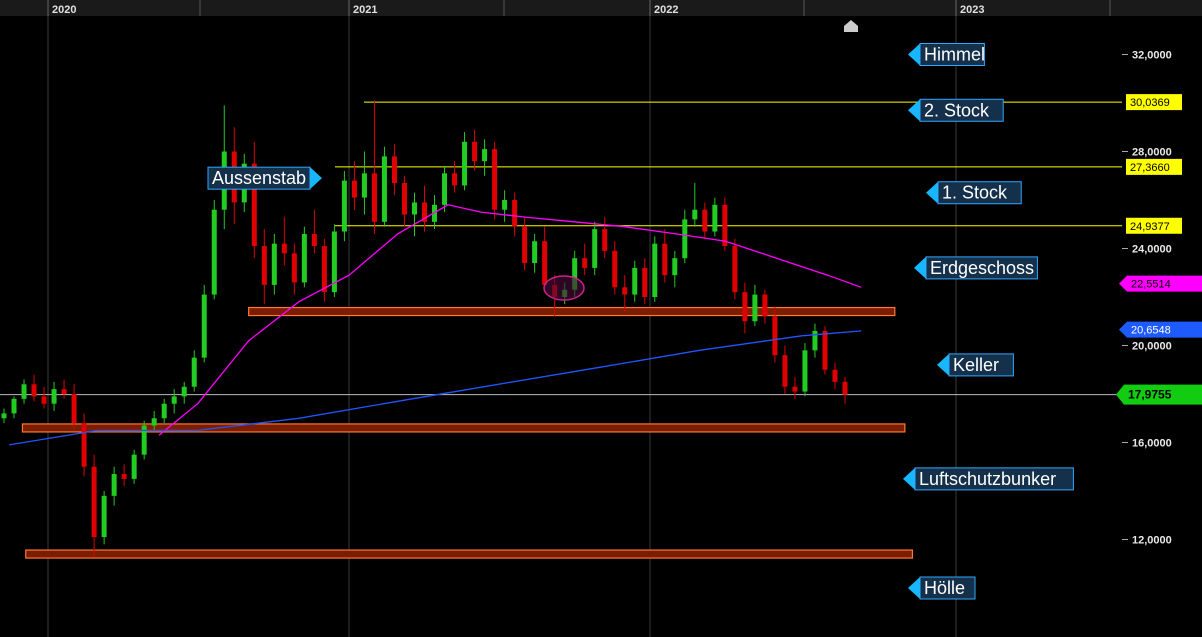 This screenshot has height=637, width=1202. I want to click on x-tick-label: 2023, so click(972, 10).